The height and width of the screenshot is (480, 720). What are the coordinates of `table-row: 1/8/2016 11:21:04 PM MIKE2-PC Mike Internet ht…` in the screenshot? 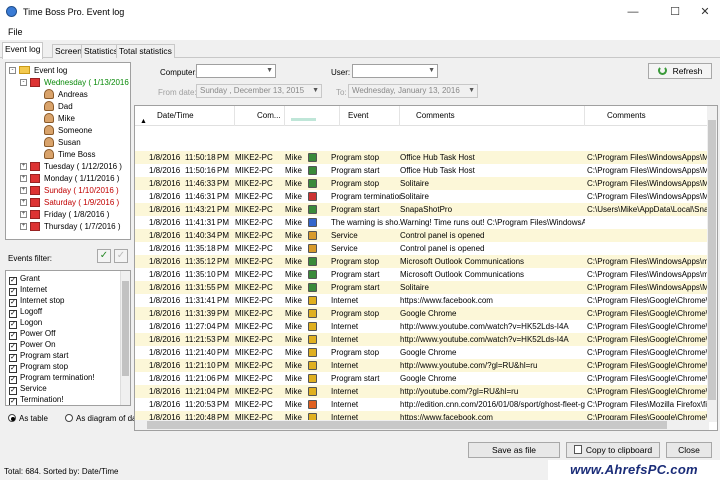 It's located at (422, 391).